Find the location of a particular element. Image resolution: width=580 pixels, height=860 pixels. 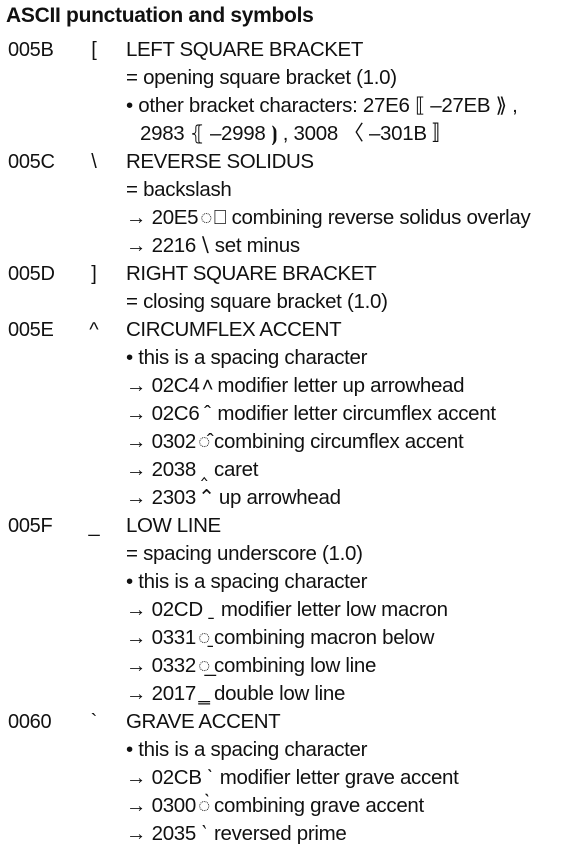

cross-reference-description: combining reverse solidus overlay is located at coordinates (381, 217).